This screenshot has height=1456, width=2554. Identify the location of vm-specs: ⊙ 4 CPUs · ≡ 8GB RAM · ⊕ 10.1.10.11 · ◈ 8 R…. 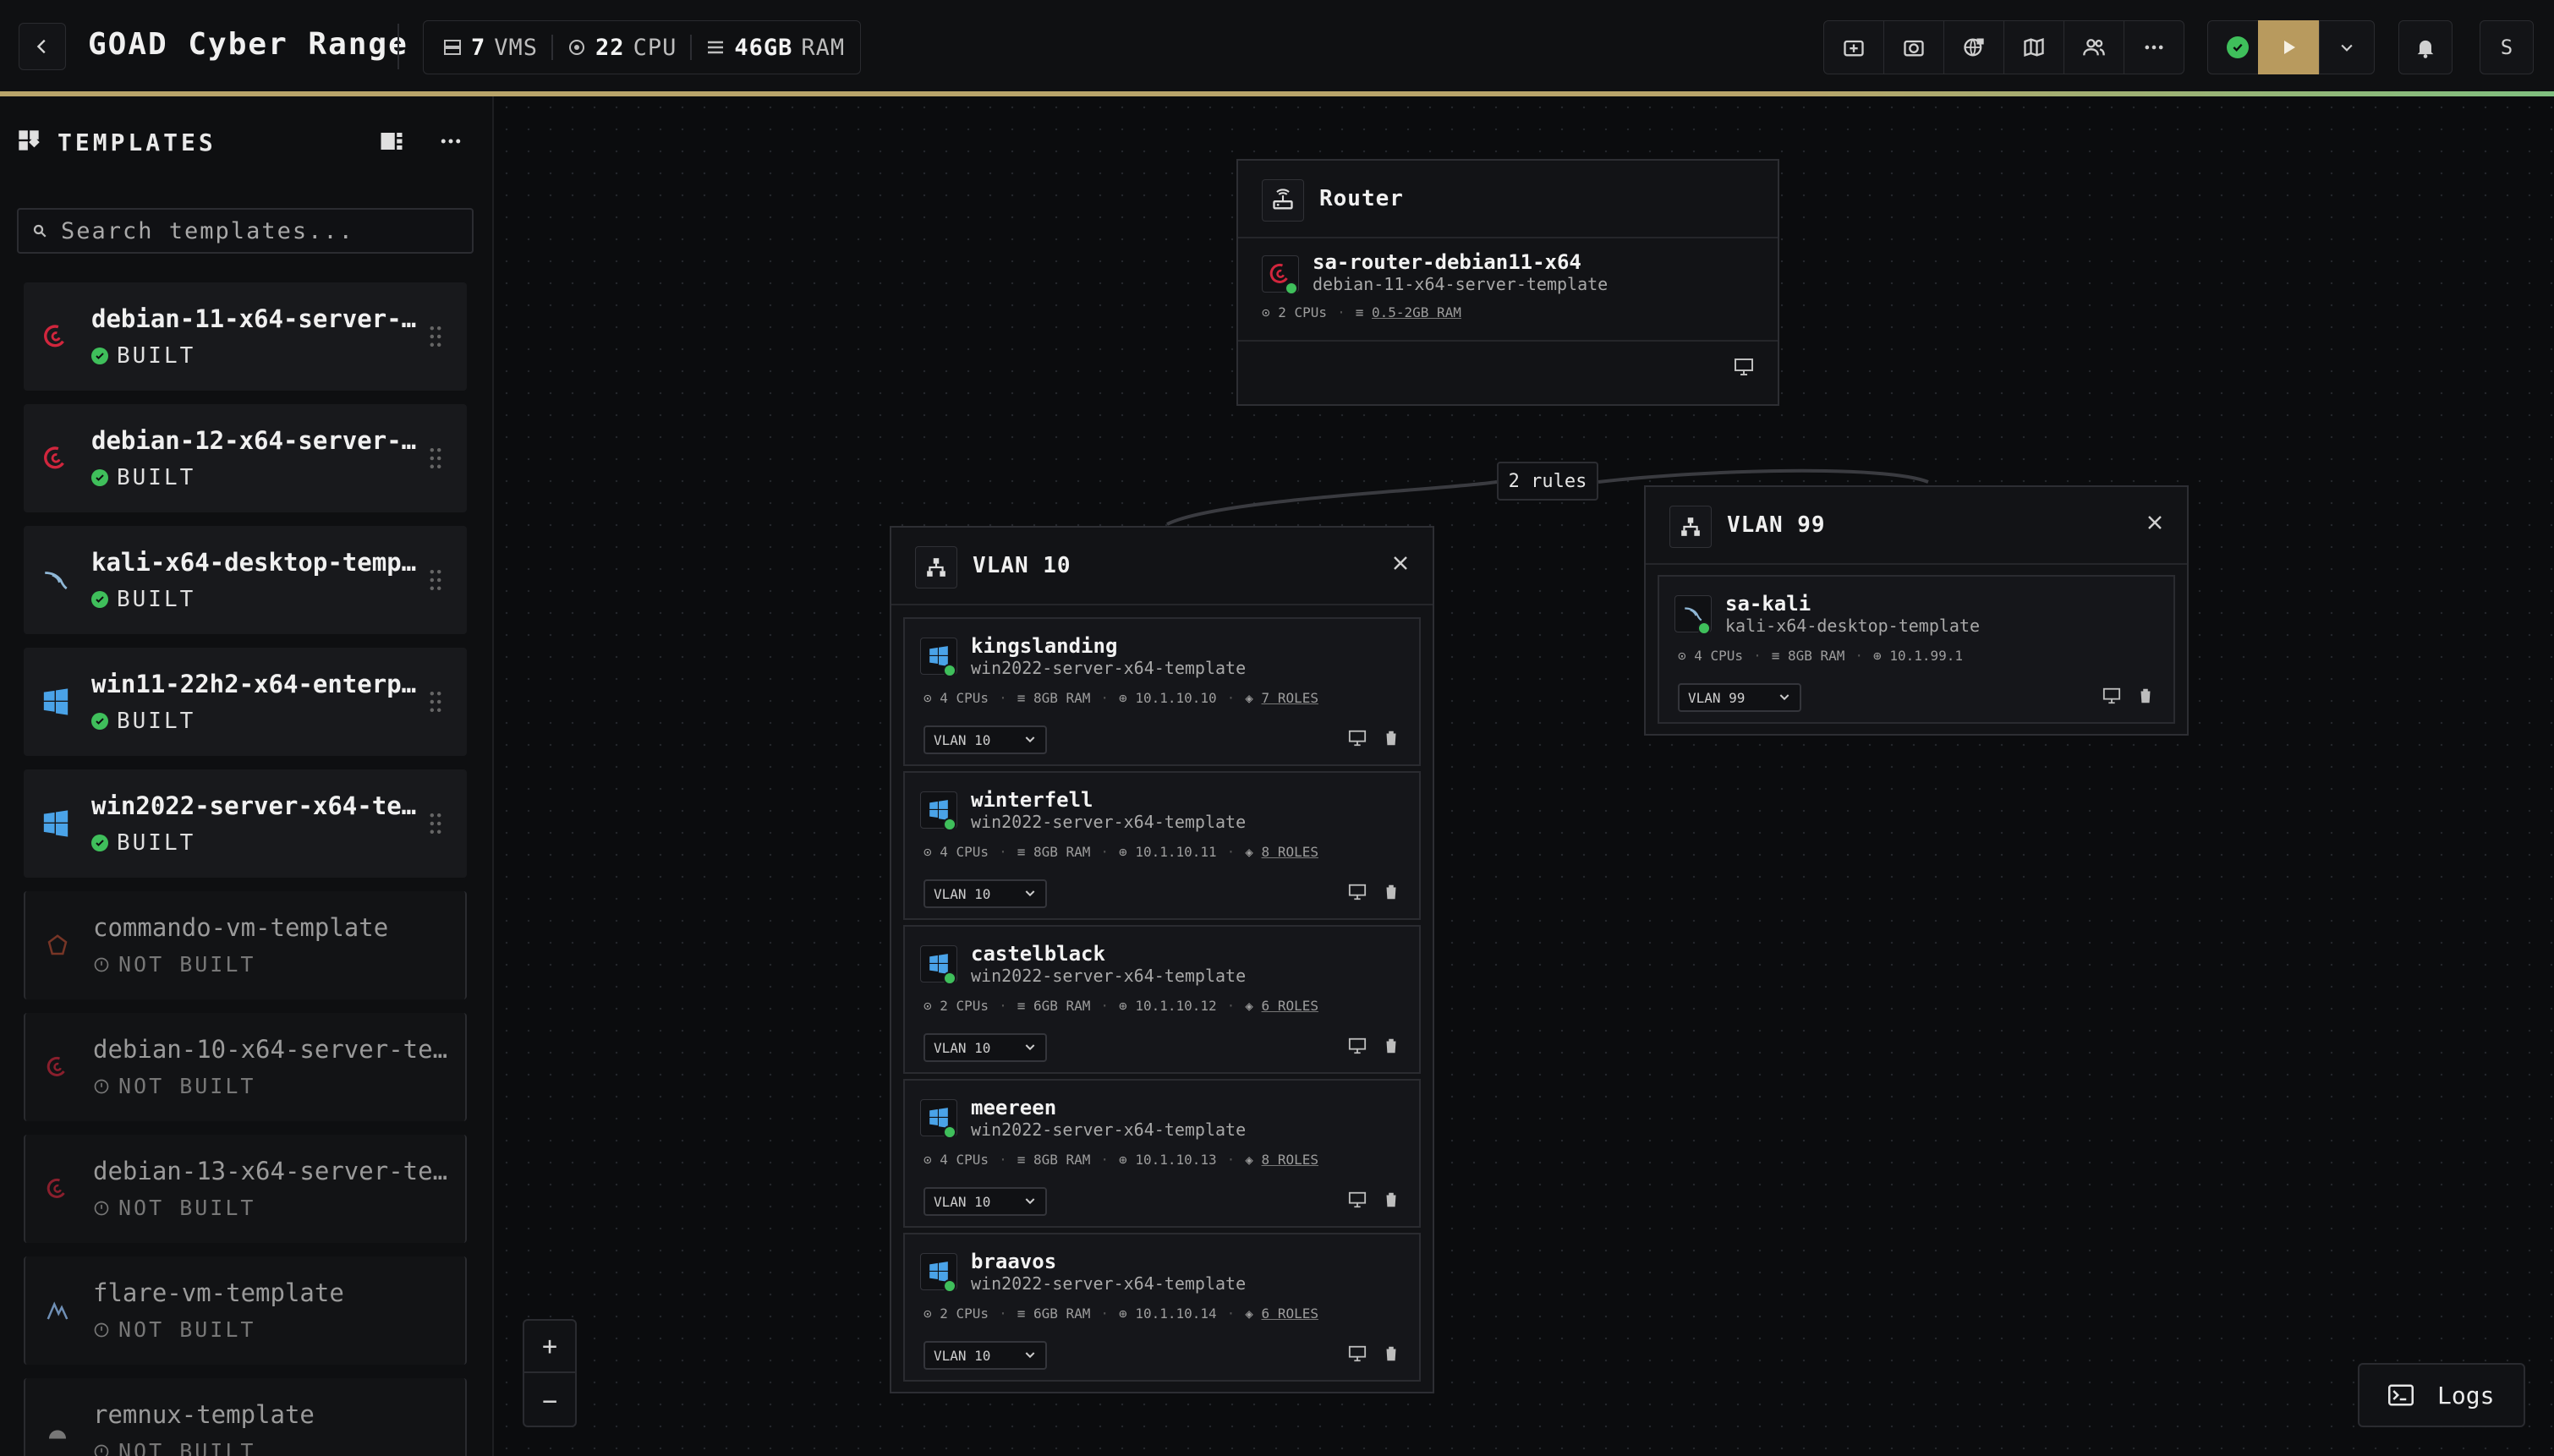
(1120, 852).